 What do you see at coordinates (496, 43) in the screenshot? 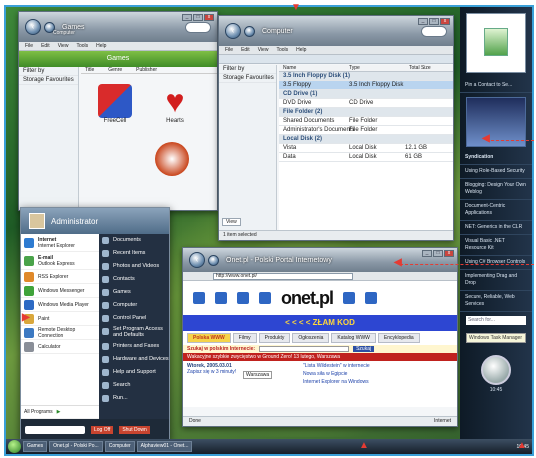
I see `contacts-gadget` at bounding box center [496, 43].